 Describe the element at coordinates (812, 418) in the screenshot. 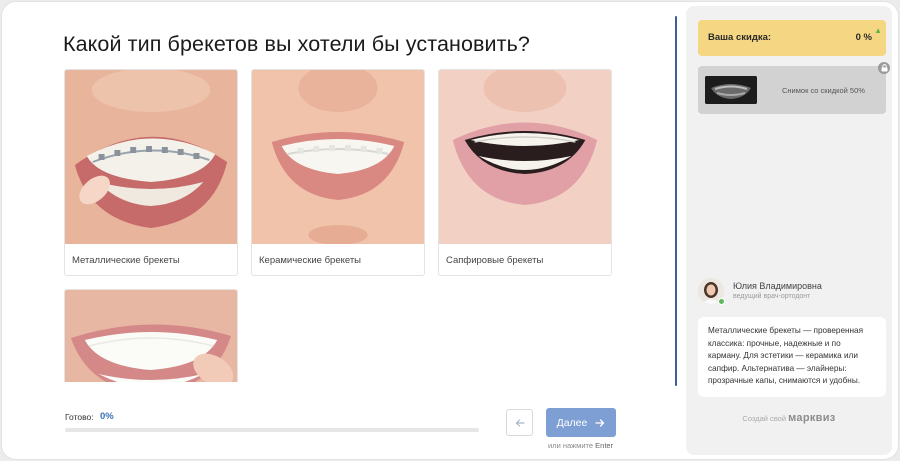

I see `brand-logo: марквиз` at that location.